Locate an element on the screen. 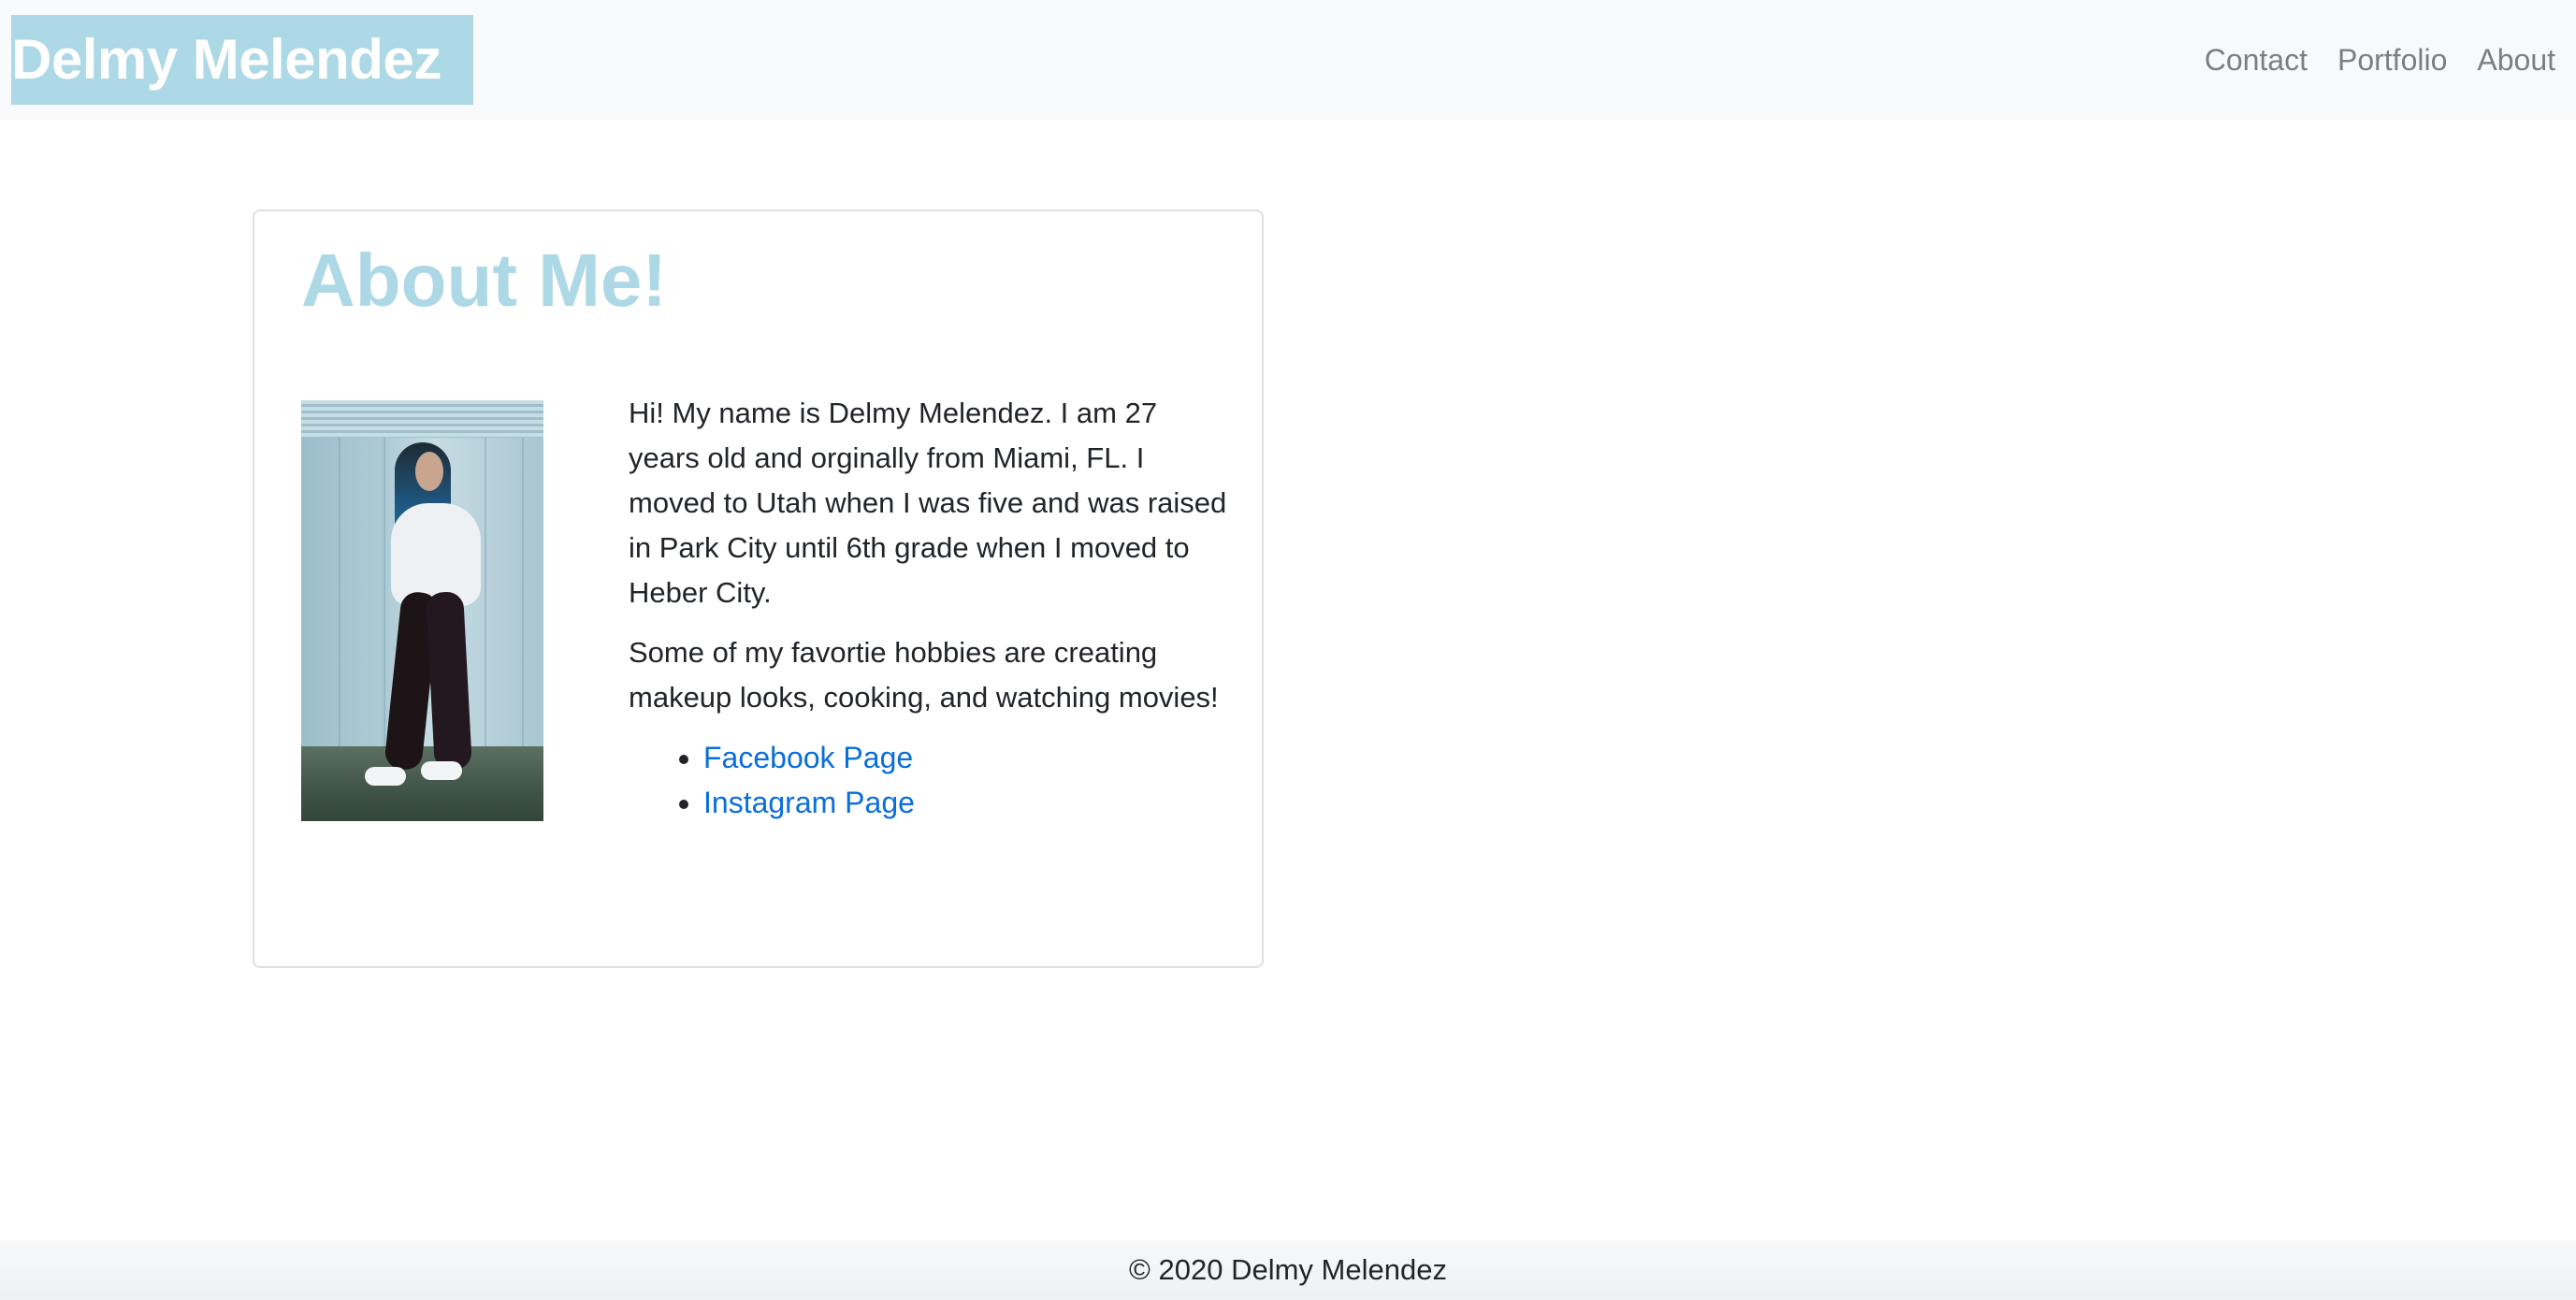  nav-links: Contact Portfolio About is located at coordinates (2380, 60).